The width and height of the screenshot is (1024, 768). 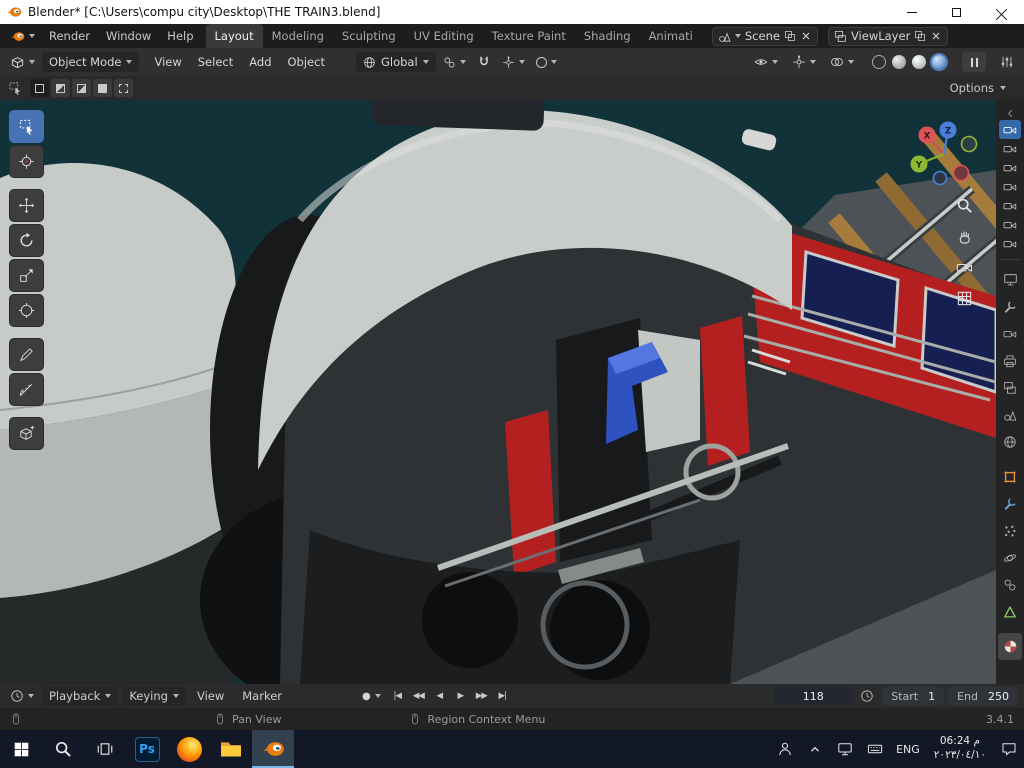 What do you see at coordinates (1010, 503) in the screenshot?
I see `tab-modifier-properties` at bounding box center [1010, 503].